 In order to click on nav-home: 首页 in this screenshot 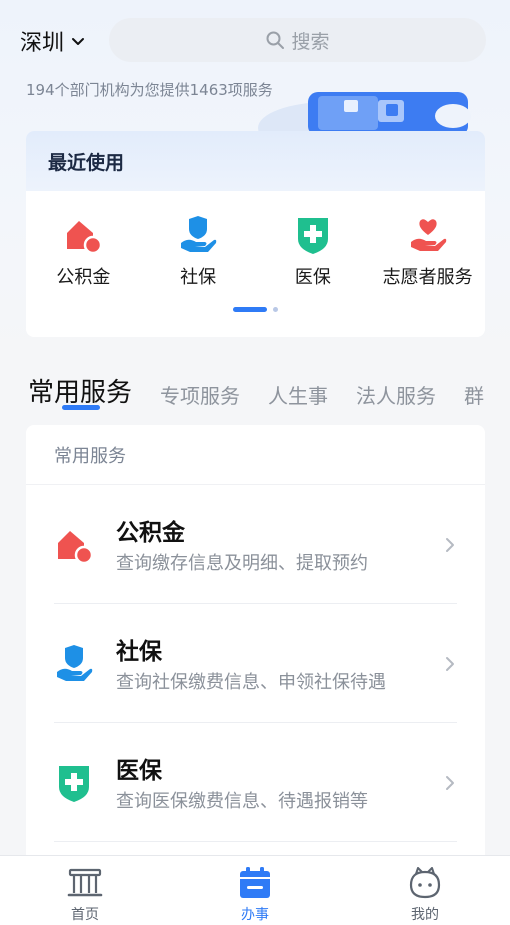, I will do `click(85, 890)`.